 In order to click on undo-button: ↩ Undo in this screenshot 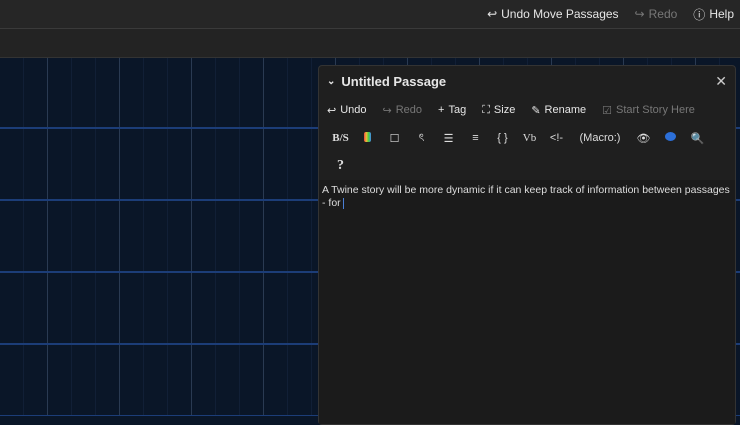, I will do `click(347, 110)`.